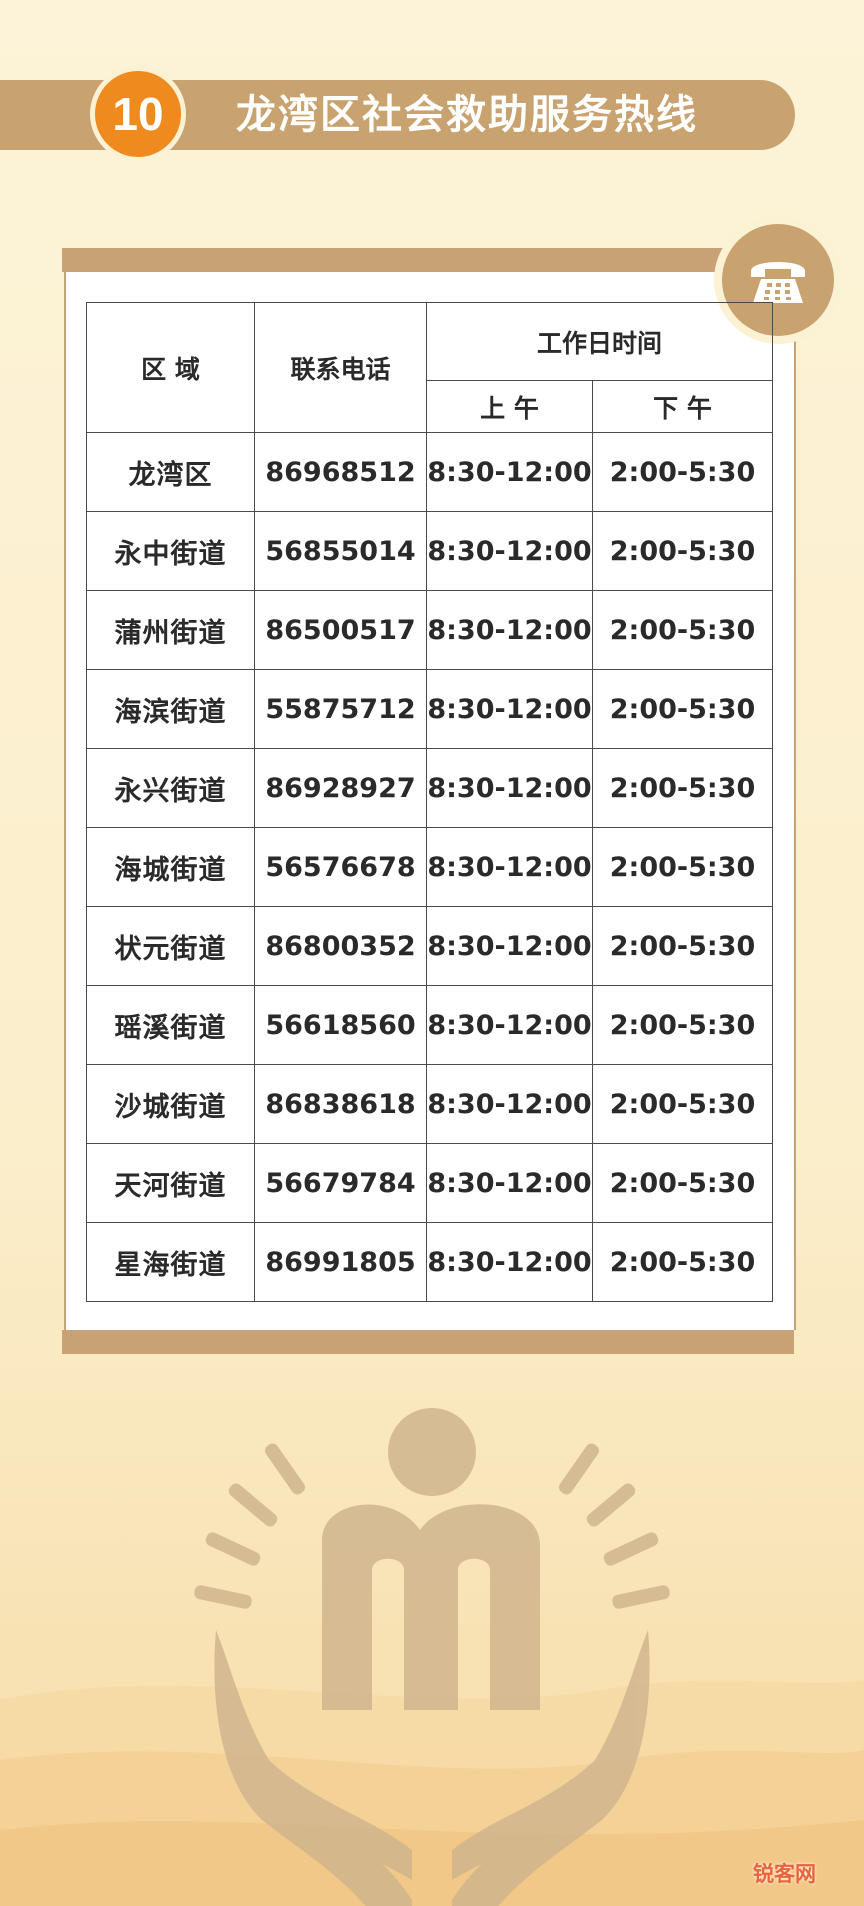  I want to click on header-region: 区 域, so click(170, 367).